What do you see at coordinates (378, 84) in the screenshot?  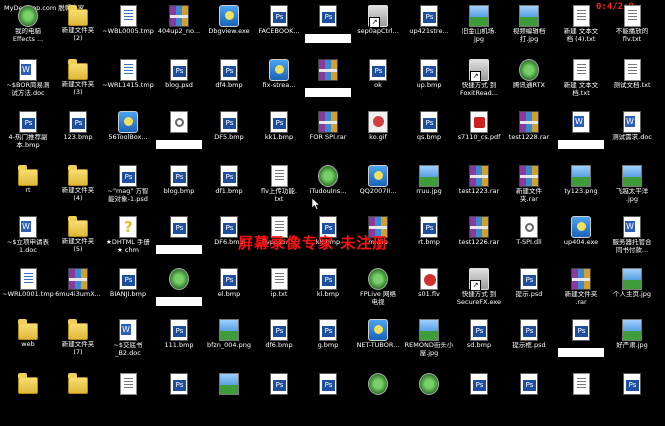 I see `desktop-icon: ok` at bounding box center [378, 84].